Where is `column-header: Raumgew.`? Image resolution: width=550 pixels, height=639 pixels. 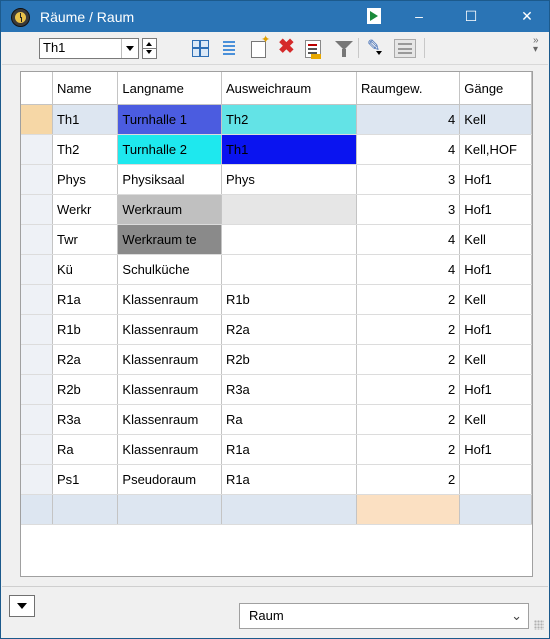 column-header: Raumgew. is located at coordinates (408, 88).